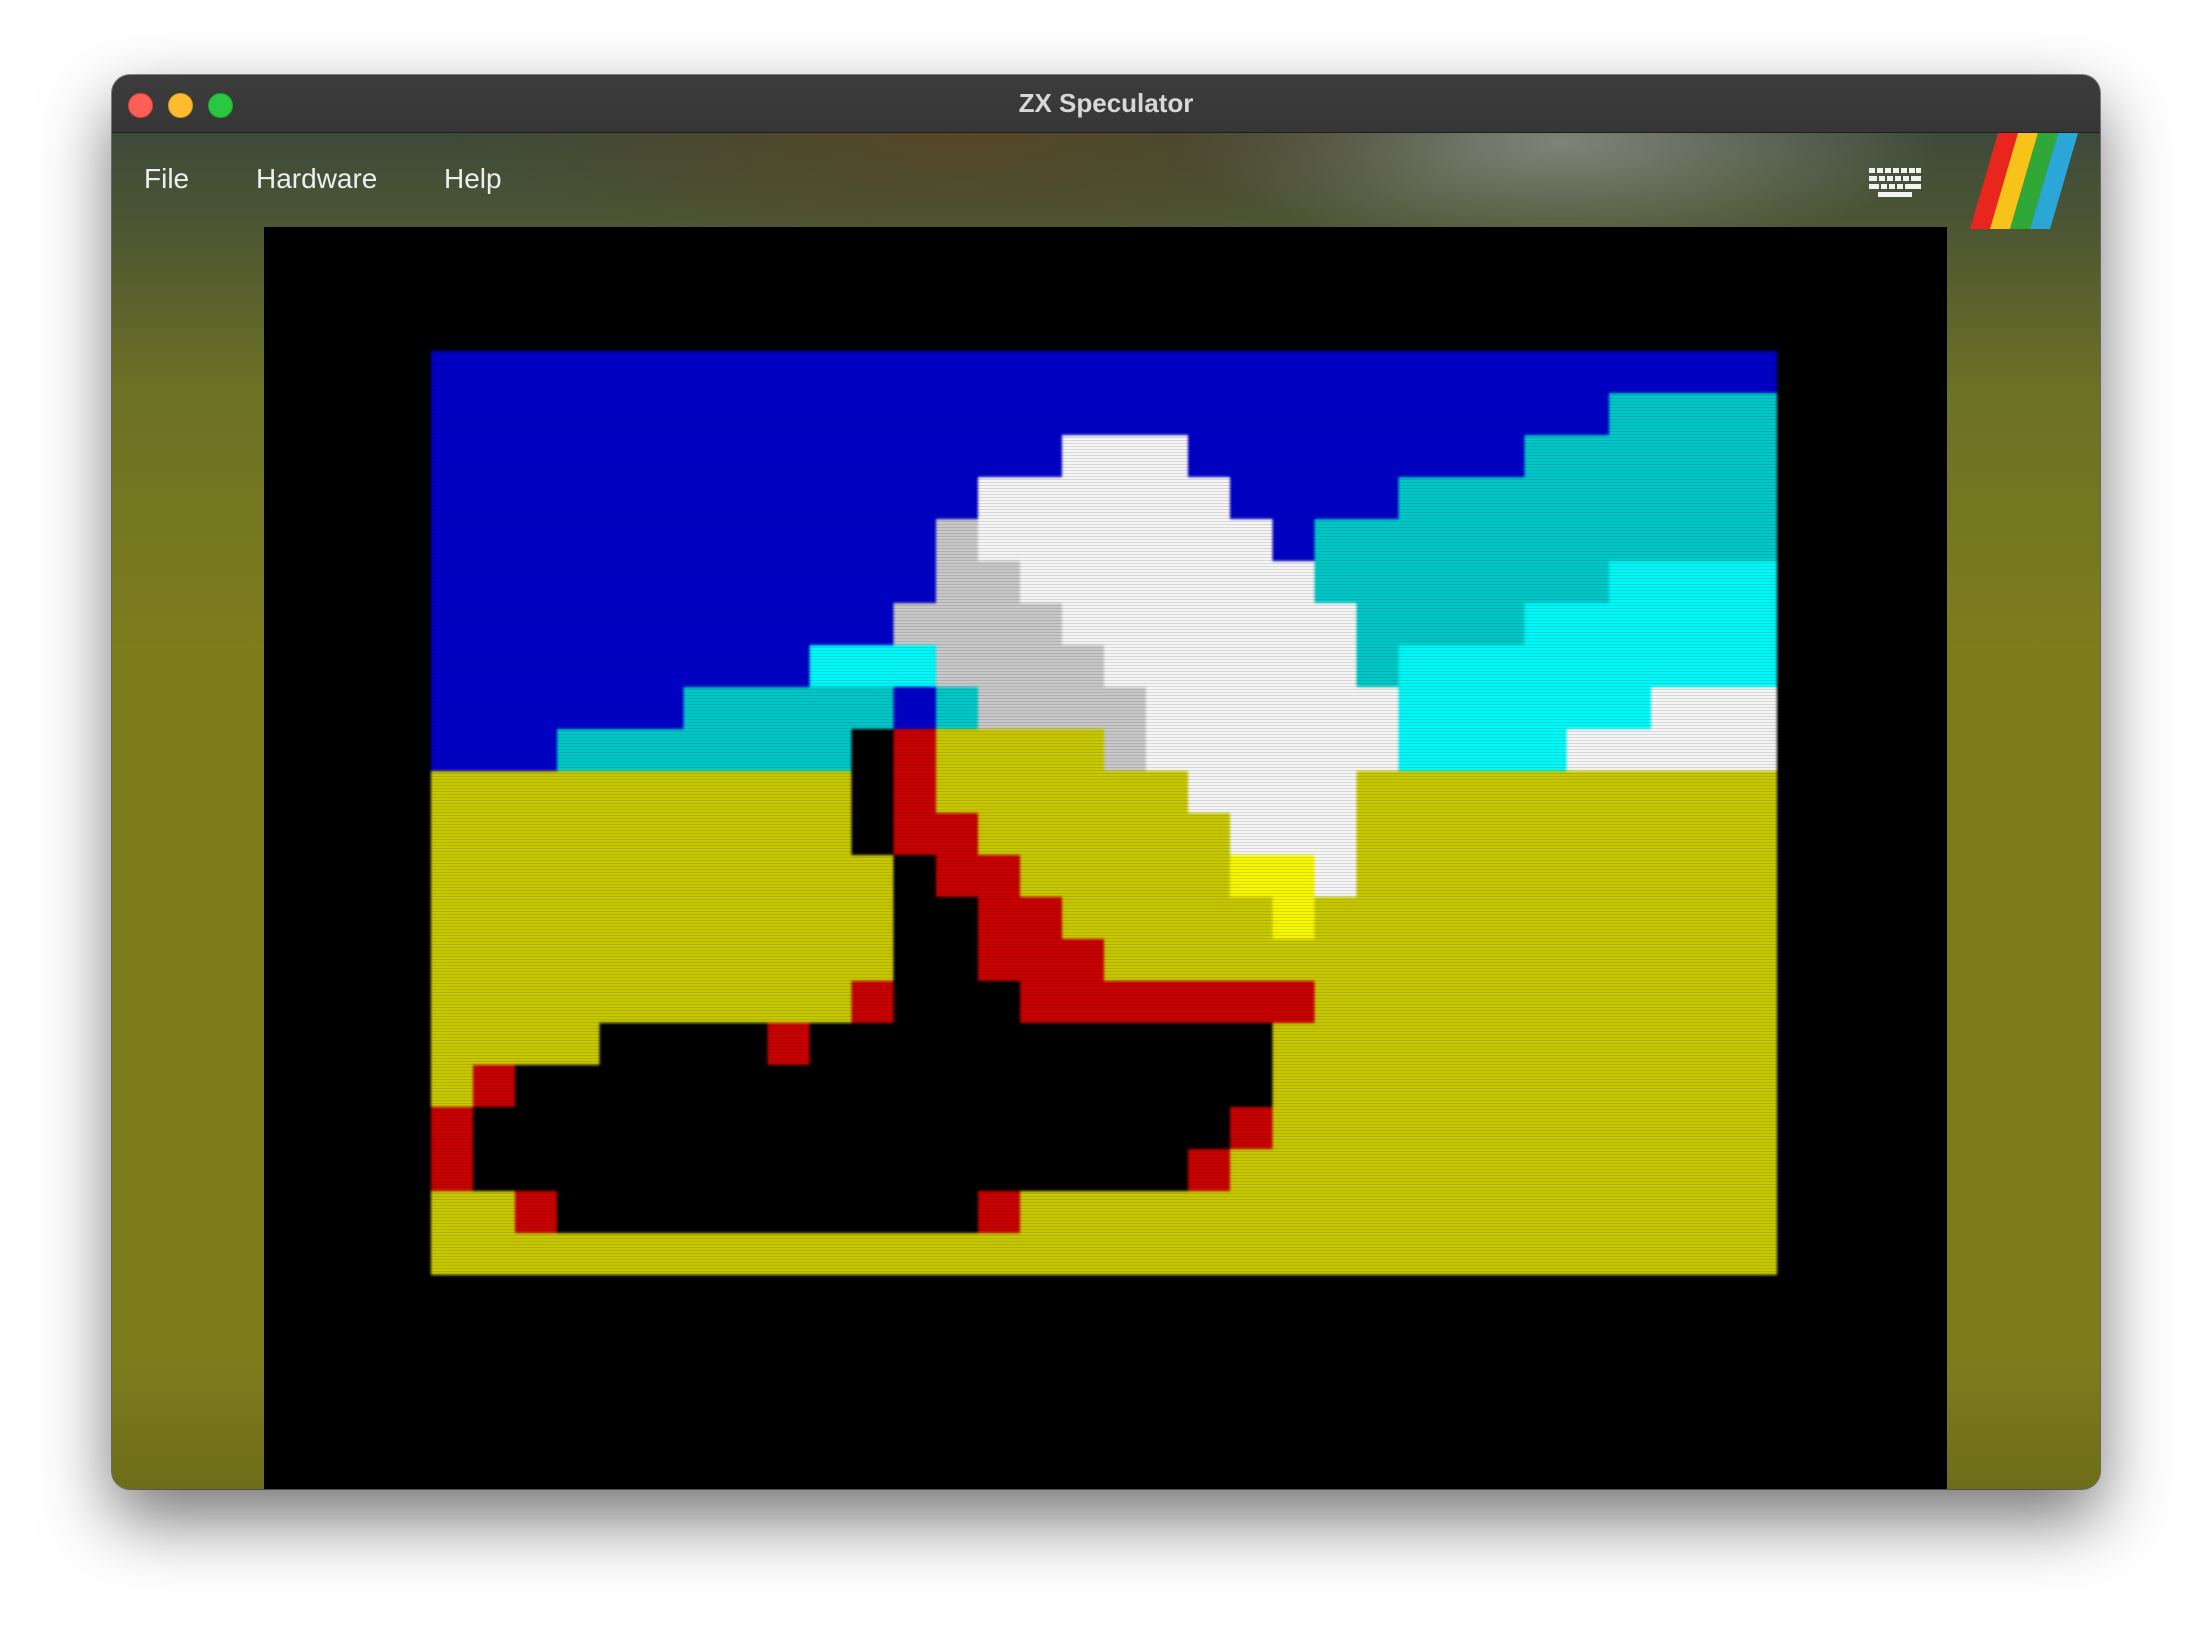 The height and width of the screenshot is (1638, 2212). I want to click on window-title: ZX Speculator, so click(1106, 103).